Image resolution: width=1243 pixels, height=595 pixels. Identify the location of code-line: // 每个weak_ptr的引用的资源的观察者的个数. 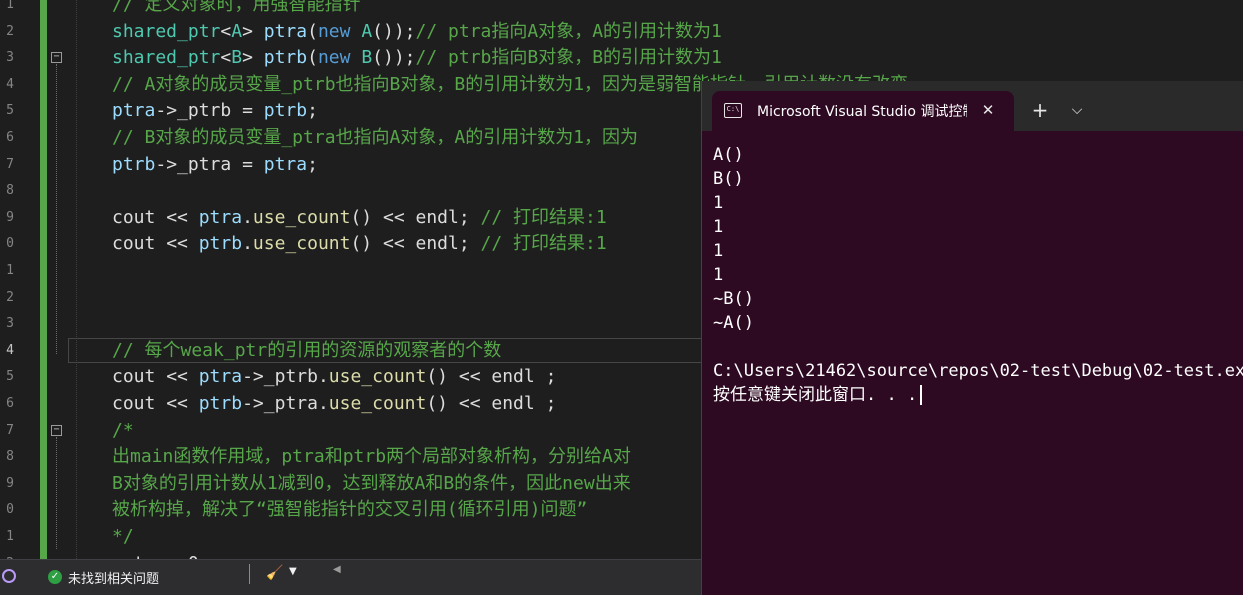
(306, 351).